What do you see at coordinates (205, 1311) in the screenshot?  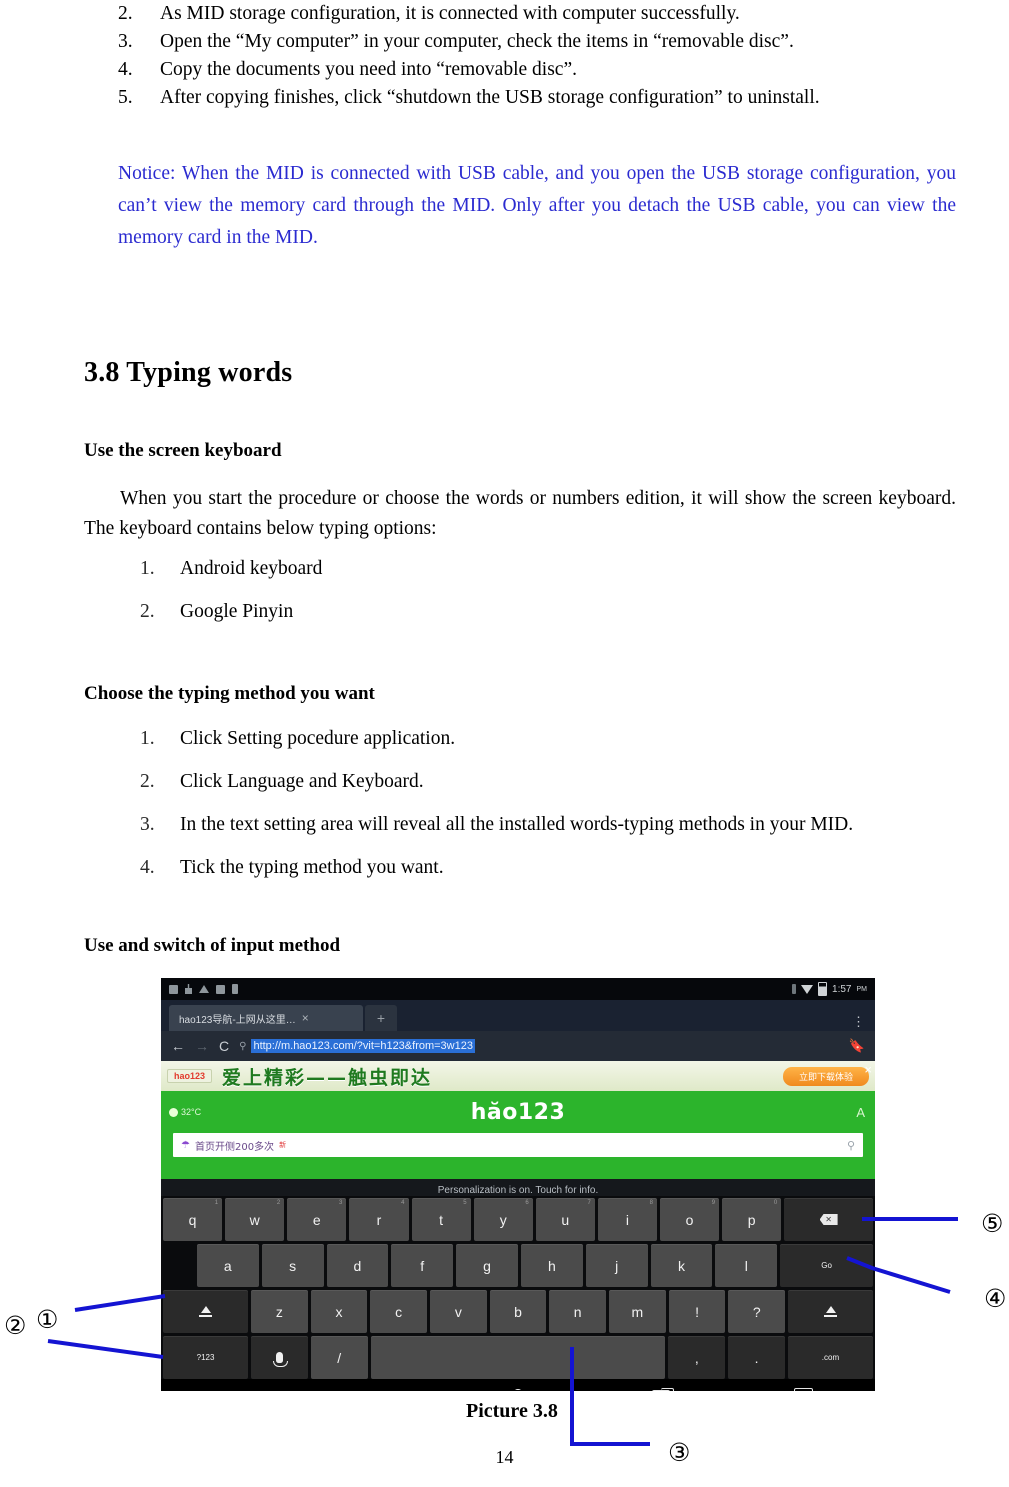 I see `key-shift-left` at bounding box center [205, 1311].